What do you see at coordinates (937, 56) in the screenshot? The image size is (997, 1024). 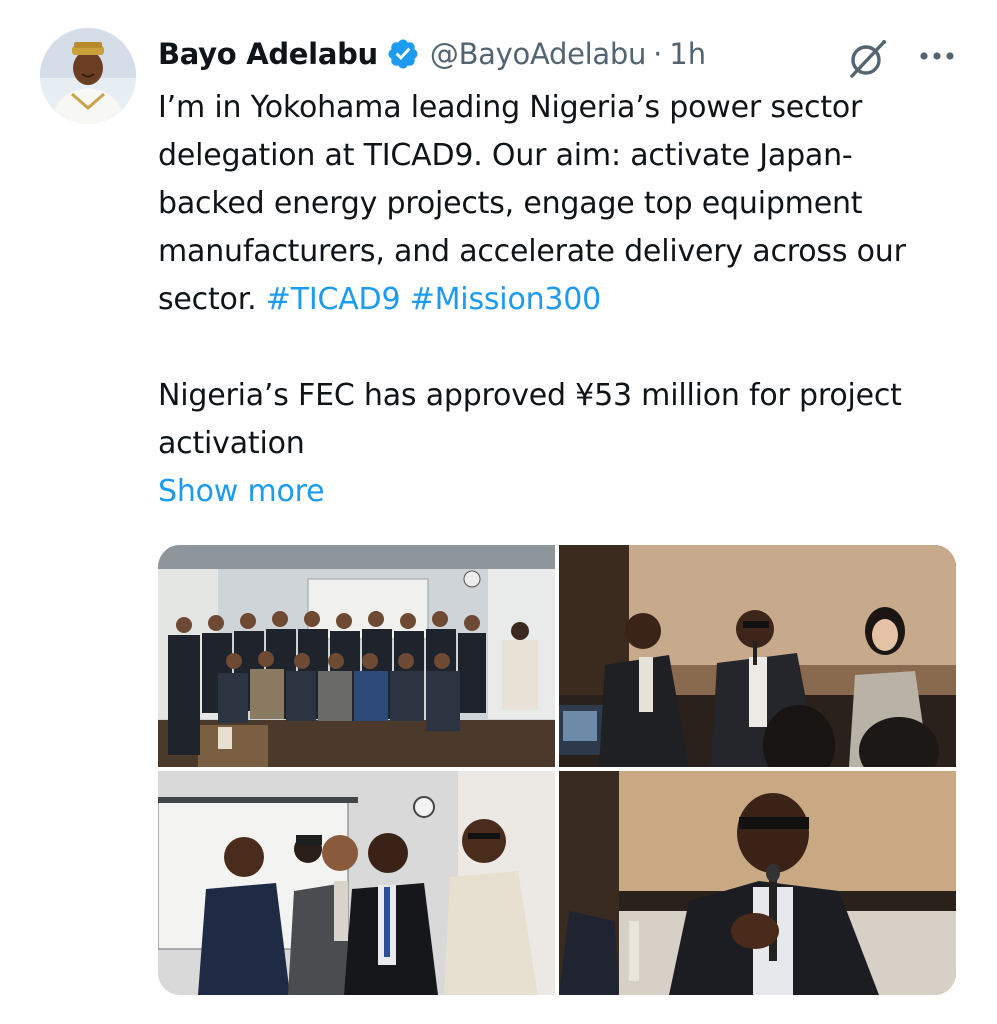 I see `more-options-icon` at bounding box center [937, 56].